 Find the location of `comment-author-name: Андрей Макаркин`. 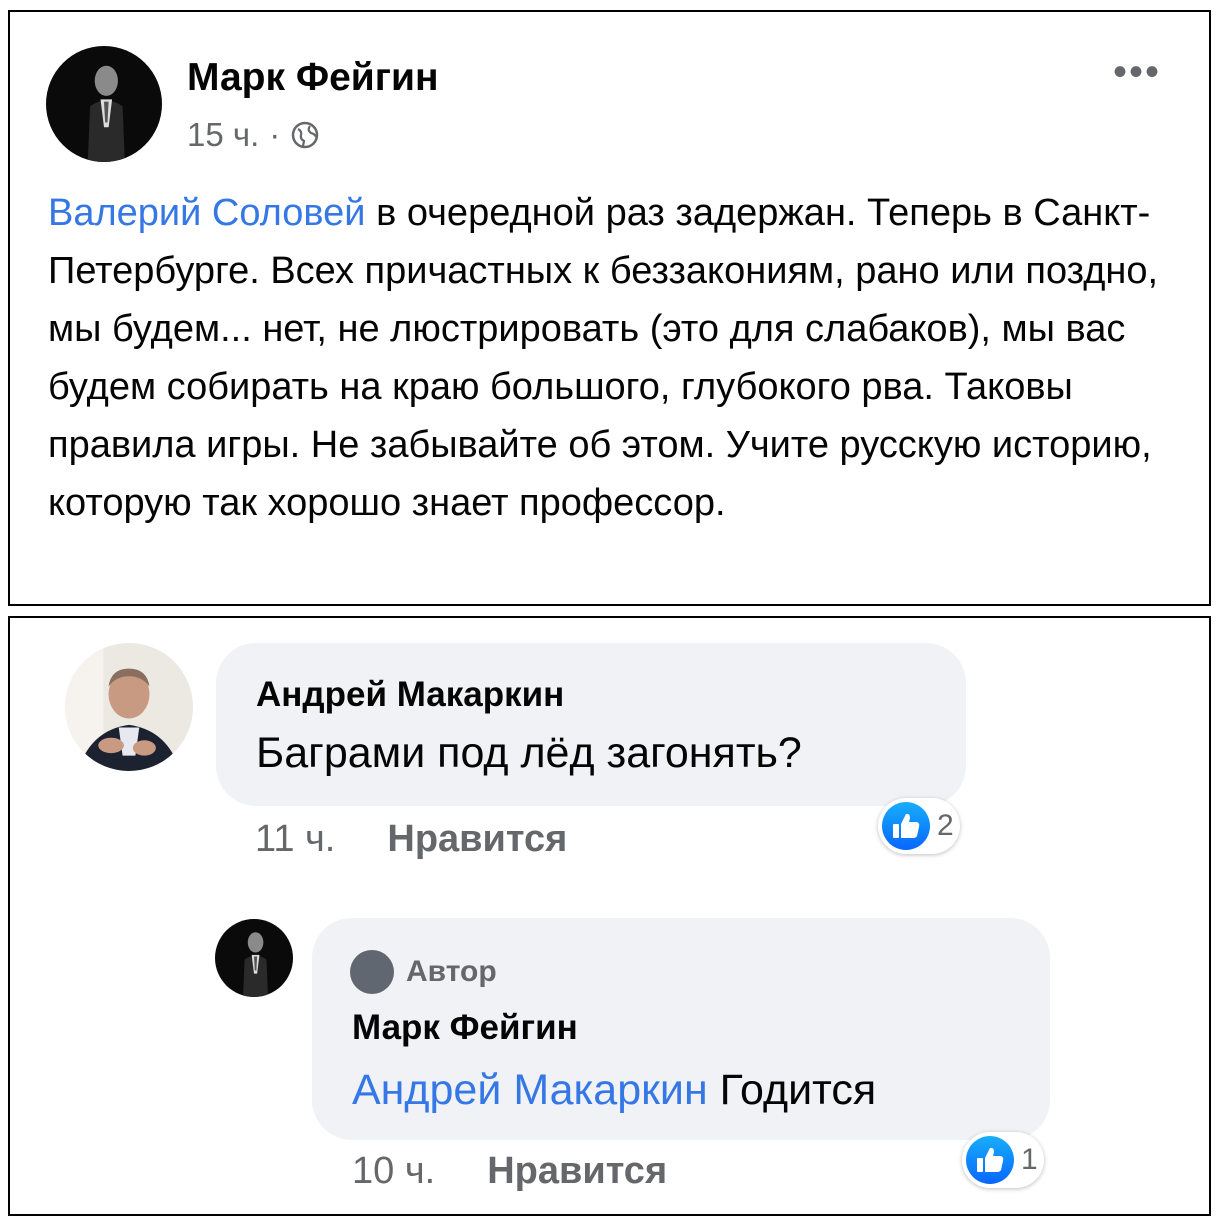

comment-author-name: Андрей Макаркин is located at coordinates (410, 695).